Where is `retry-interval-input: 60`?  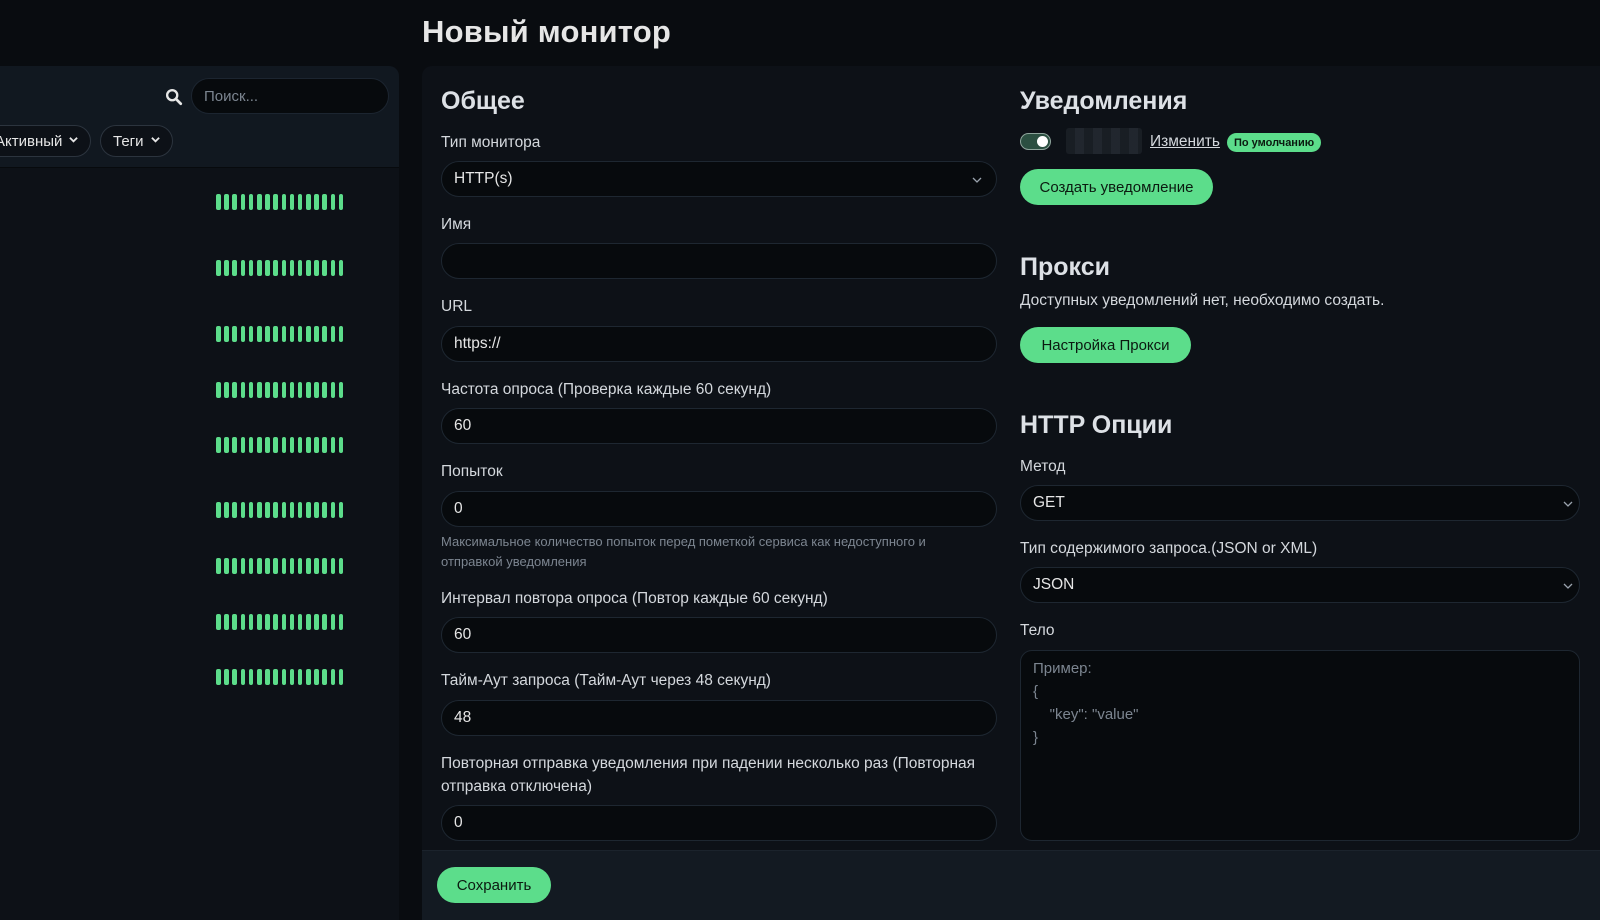
retry-interval-input: 60 is located at coordinates (719, 635).